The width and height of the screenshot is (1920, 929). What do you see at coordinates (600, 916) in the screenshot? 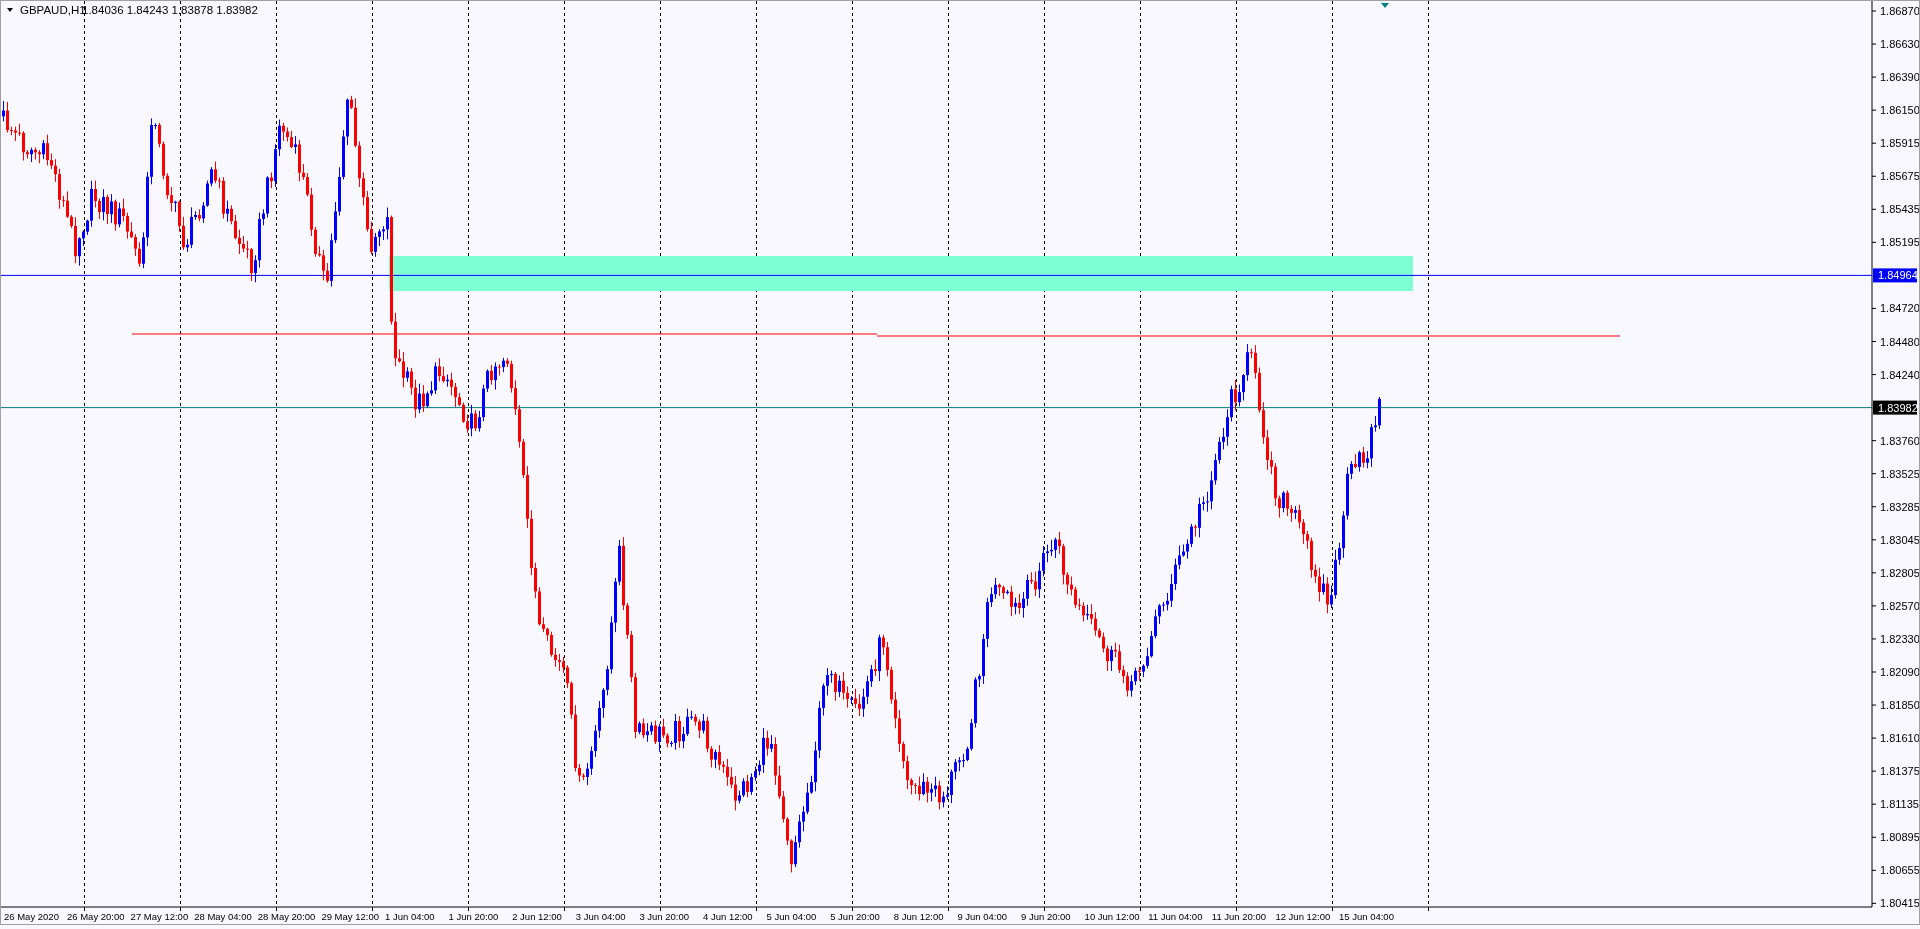
I see `time-label: 3 Jun 04:00` at bounding box center [600, 916].